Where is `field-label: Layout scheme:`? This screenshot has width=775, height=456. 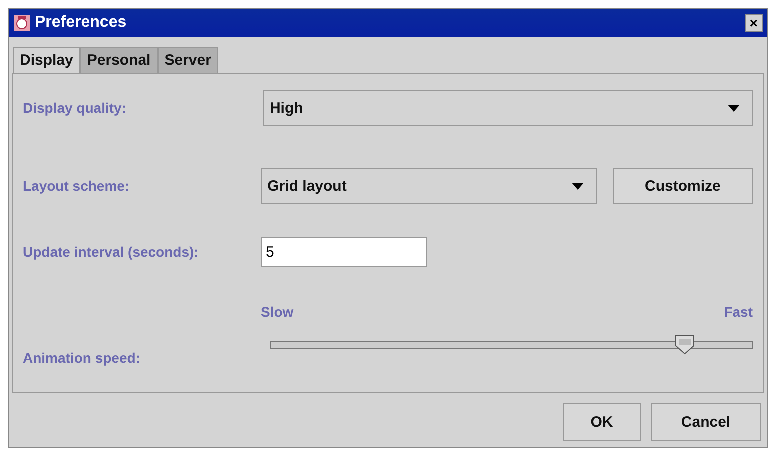 field-label: Layout scheme: is located at coordinates (77, 186).